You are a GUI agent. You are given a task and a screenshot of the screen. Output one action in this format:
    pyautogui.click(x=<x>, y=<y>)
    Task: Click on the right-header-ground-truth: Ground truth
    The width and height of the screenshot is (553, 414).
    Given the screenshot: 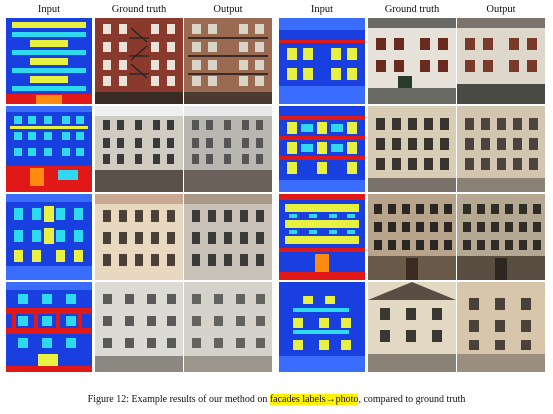 What is the action you would take?
    pyautogui.click(x=412, y=9)
    